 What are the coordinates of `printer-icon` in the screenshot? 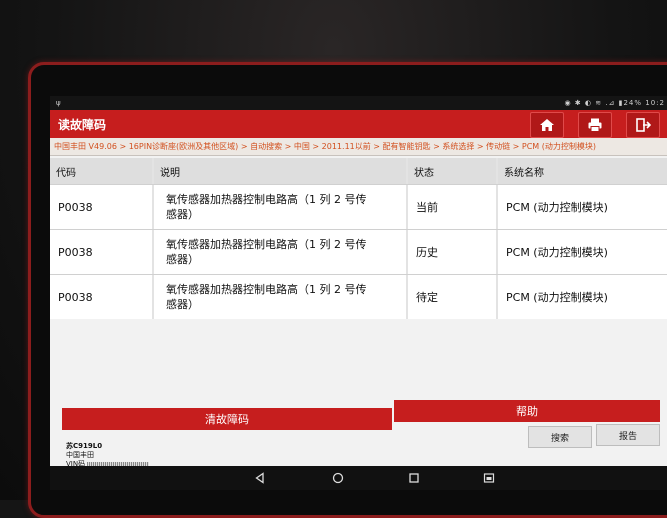 It's located at (595, 125).